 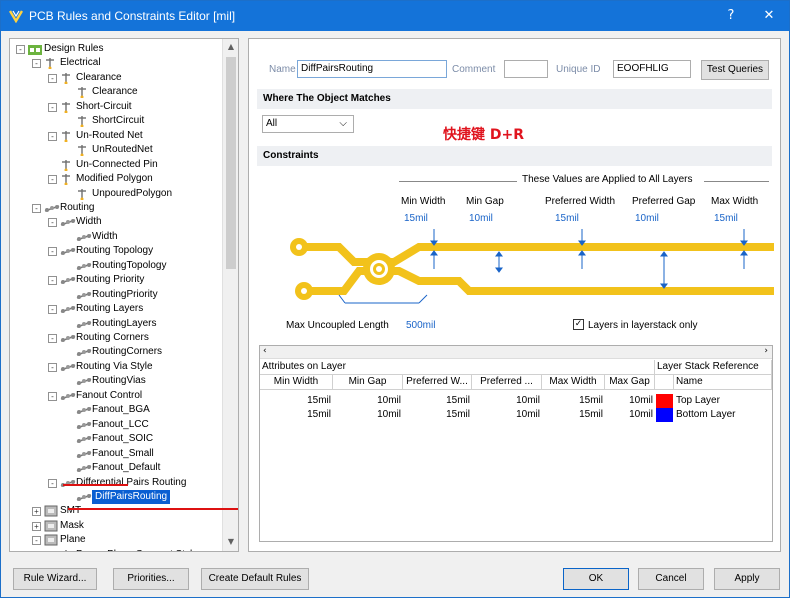 I want to click on tree-node-routing-layers: - Routing Layers, so click(x=116, y=309).